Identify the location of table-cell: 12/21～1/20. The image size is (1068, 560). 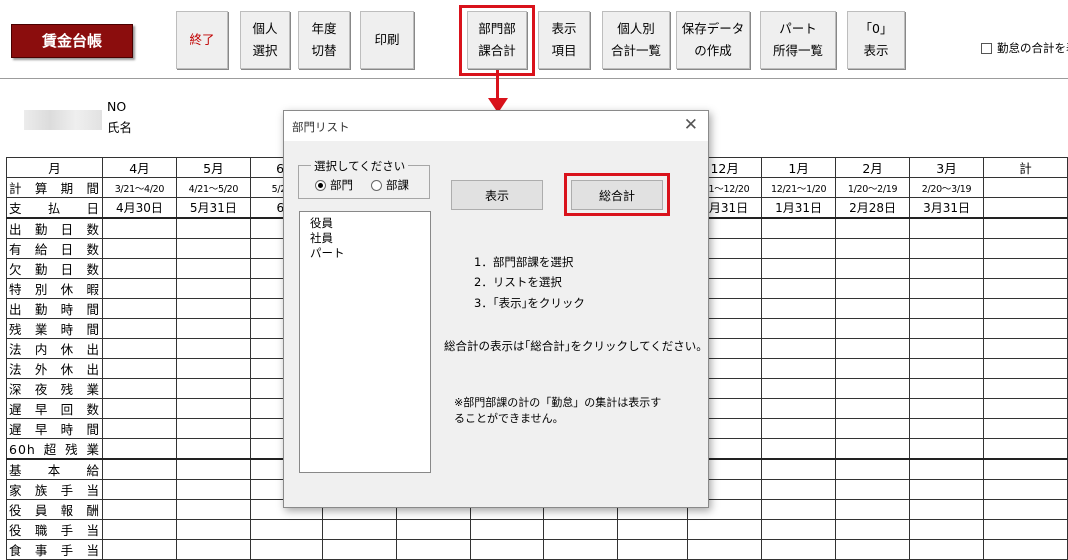
(799, 187).